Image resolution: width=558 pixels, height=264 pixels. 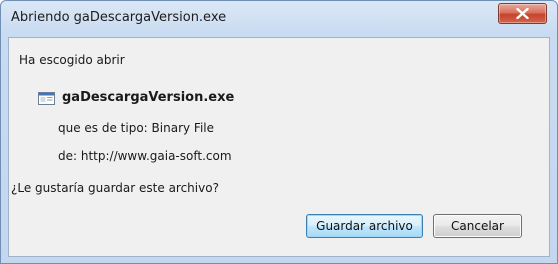 I want to click on file-type-text: que es de tipo: Binary File, so click(x=136, y=128).